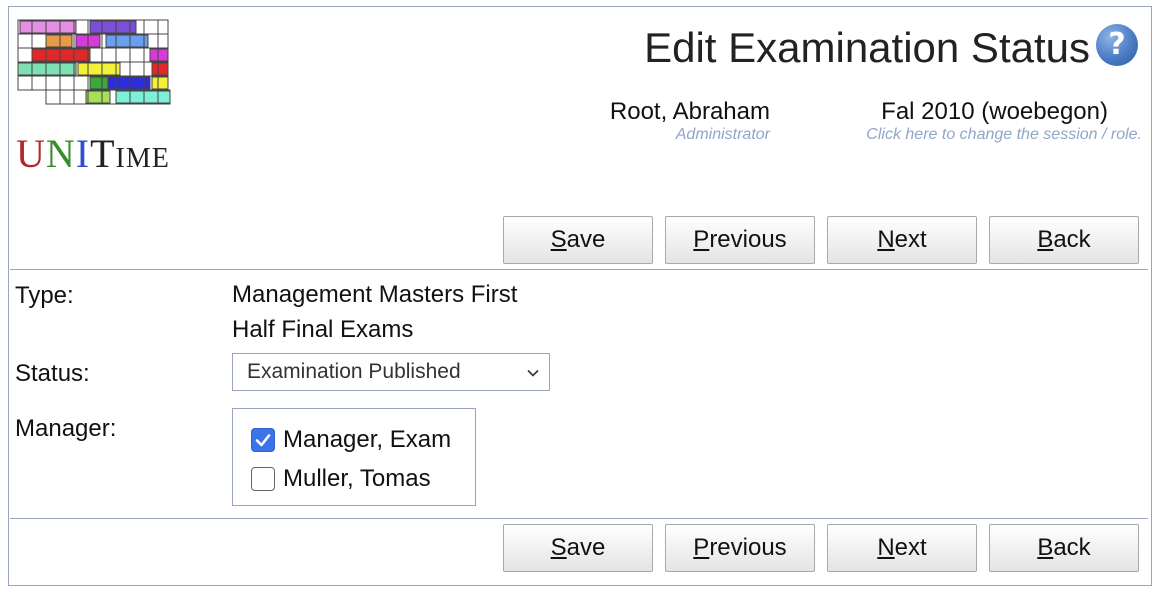 The height and width of the screenshot is (592, 1160). What do you see at coordinates (31, 153) in the screenshot?
I see `logo-letter-u: U` at bounding box center [31, 153].